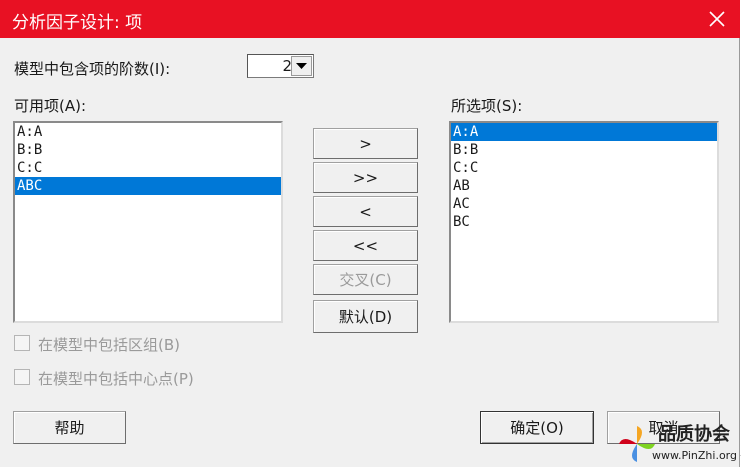 The width and height of the screenshot is (741, 467). I want to click on selected-terms-label: 所选项(S):, so click(487, 106).